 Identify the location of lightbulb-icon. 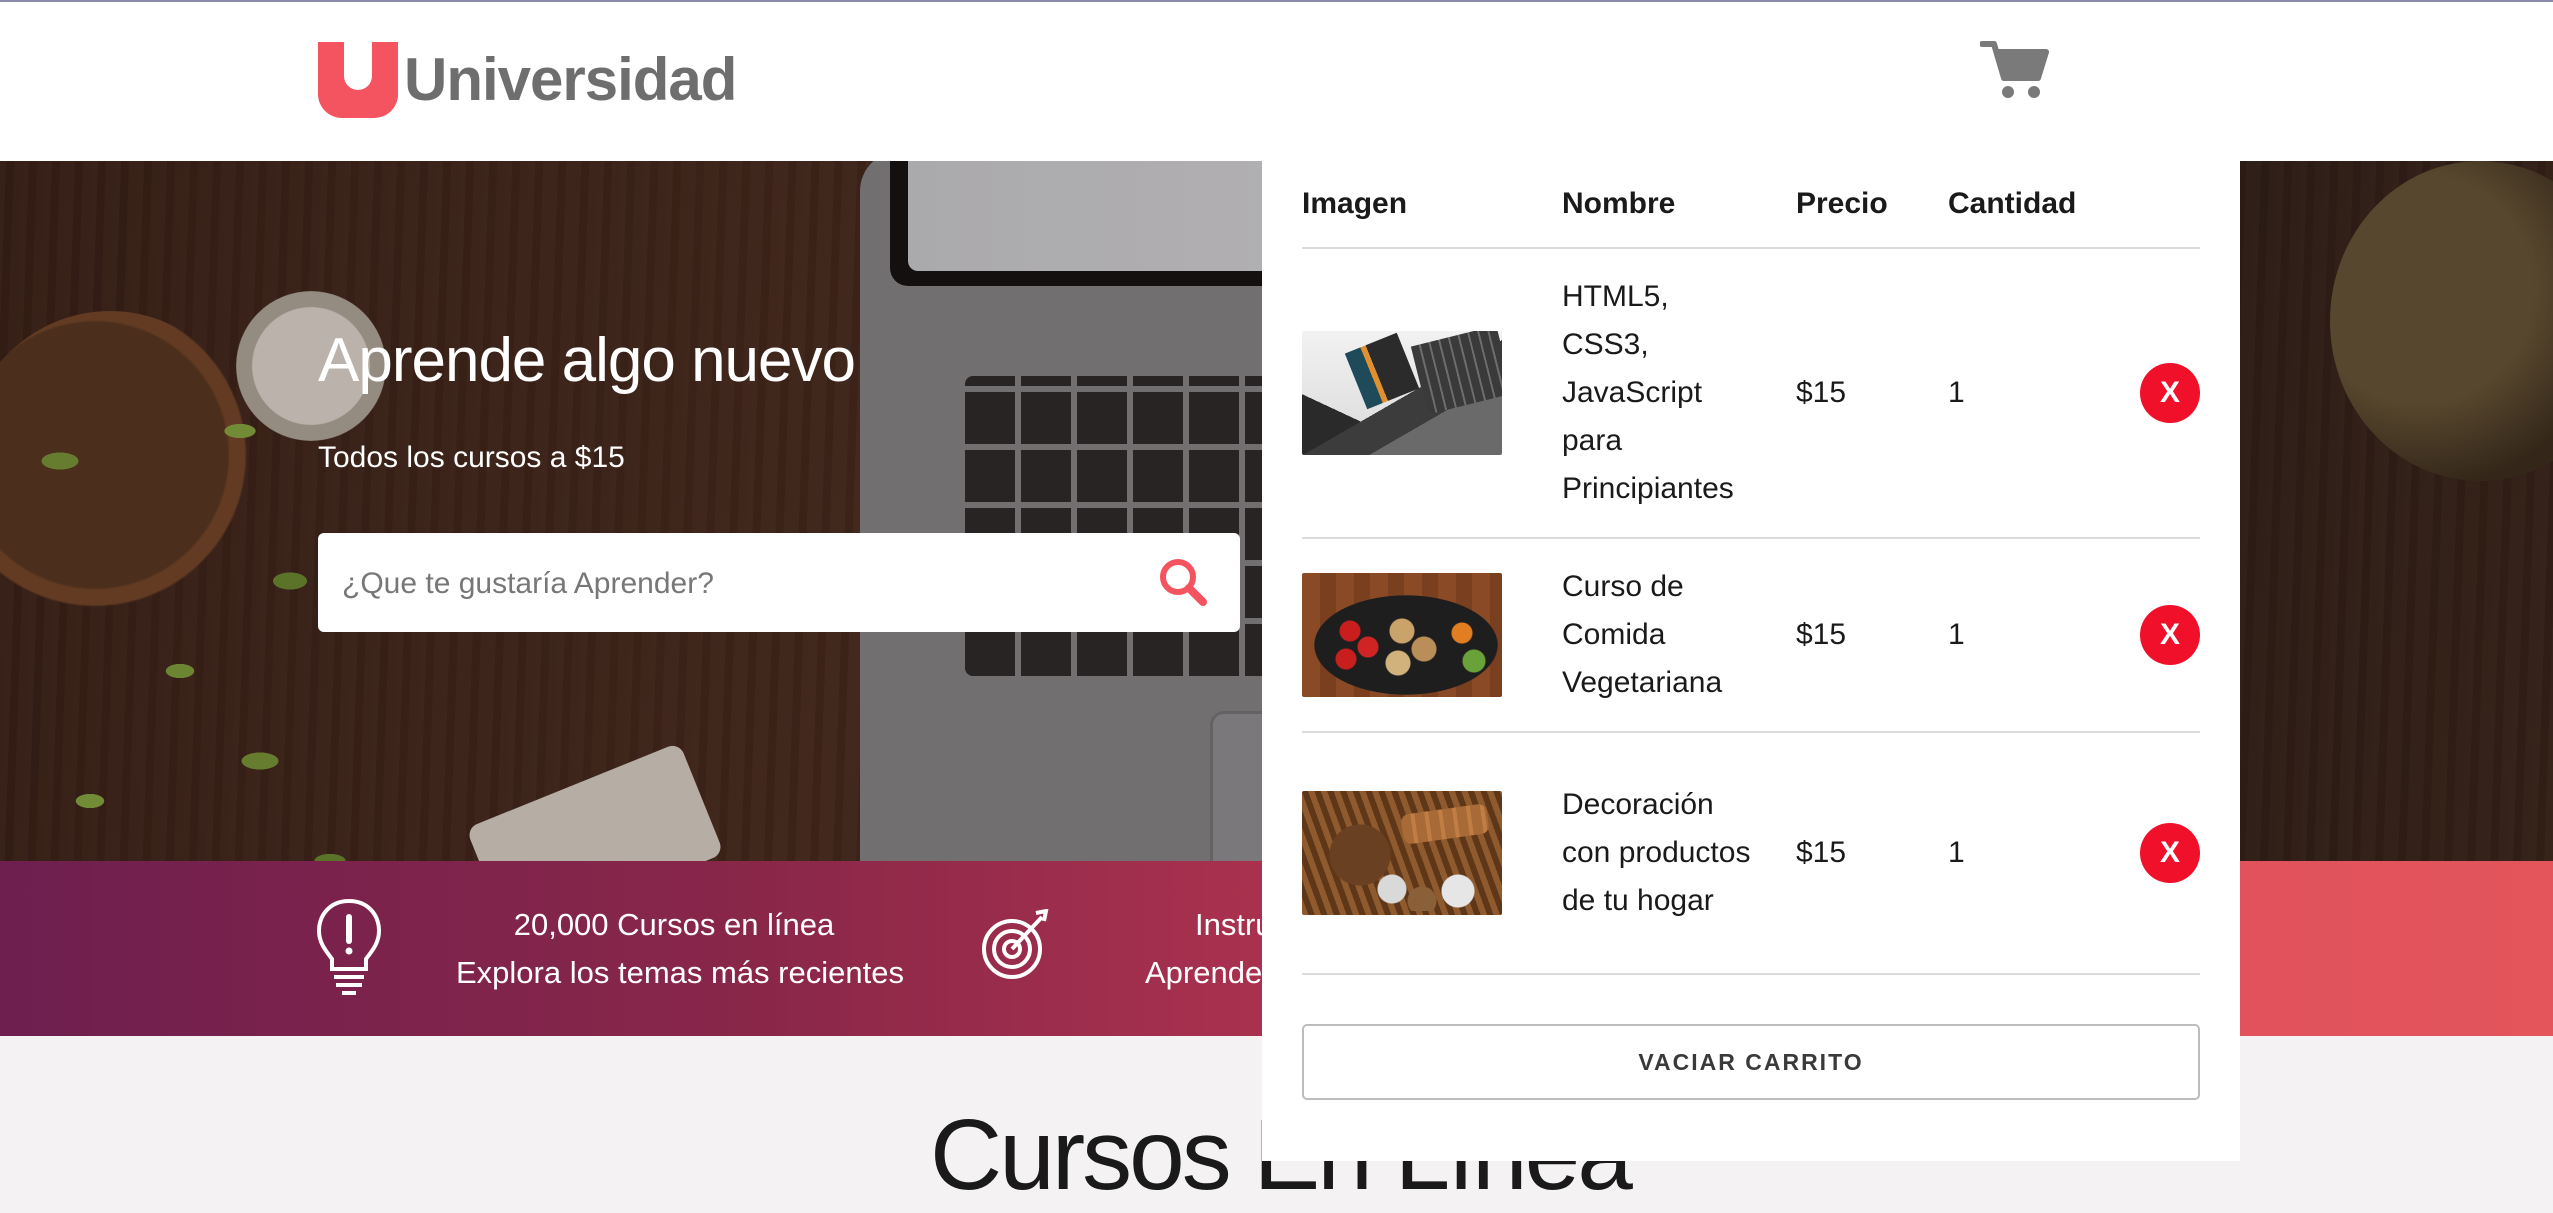
(349, 946).